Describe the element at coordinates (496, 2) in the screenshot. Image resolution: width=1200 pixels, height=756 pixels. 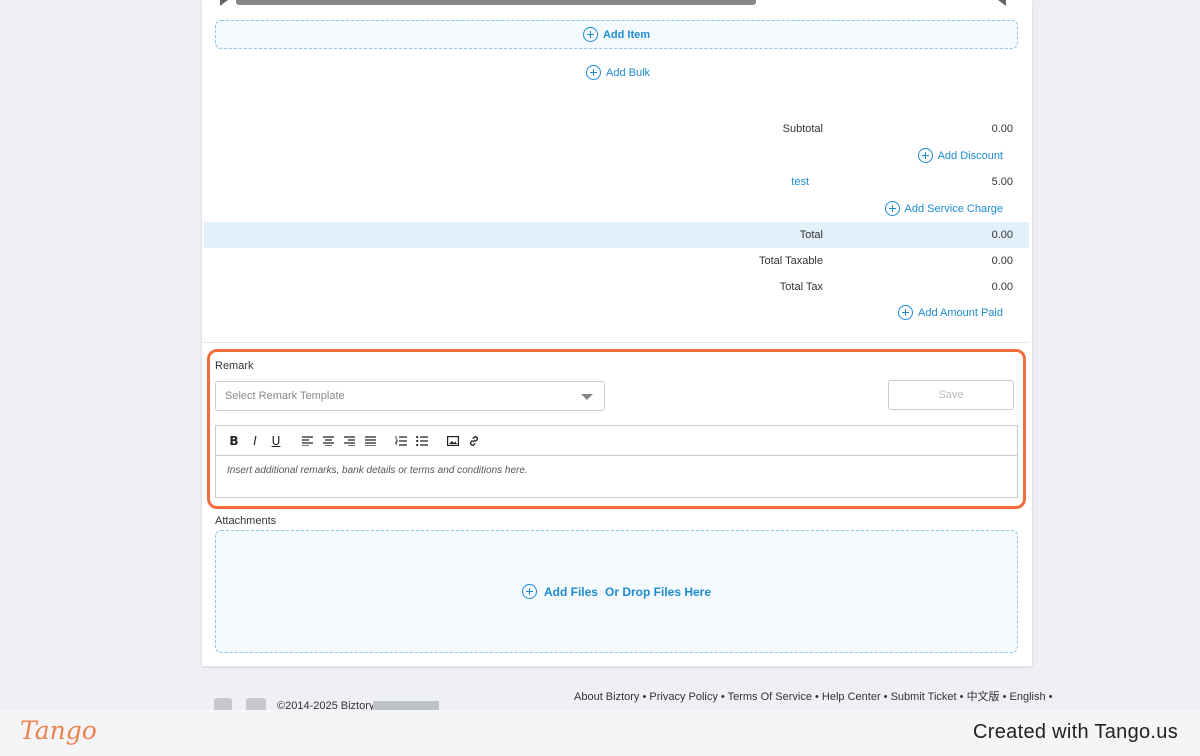
I see `scrollbar-thumb` at that location.